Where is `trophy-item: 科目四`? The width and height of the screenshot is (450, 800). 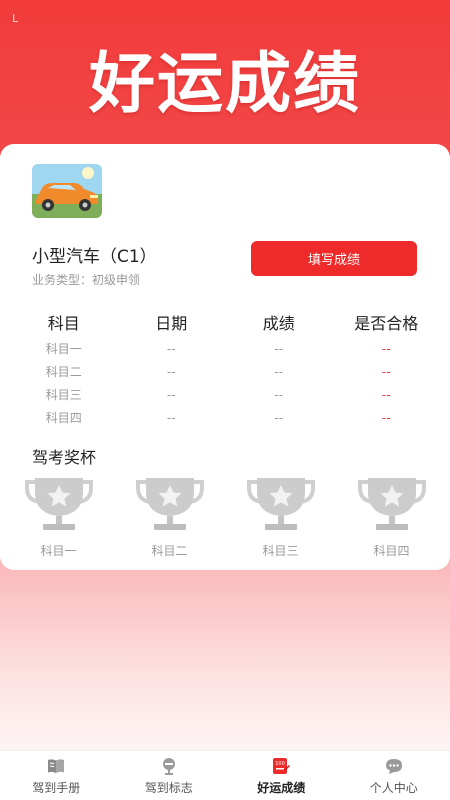 trophy-item: 科目四 is located at coordinates (391, 516).